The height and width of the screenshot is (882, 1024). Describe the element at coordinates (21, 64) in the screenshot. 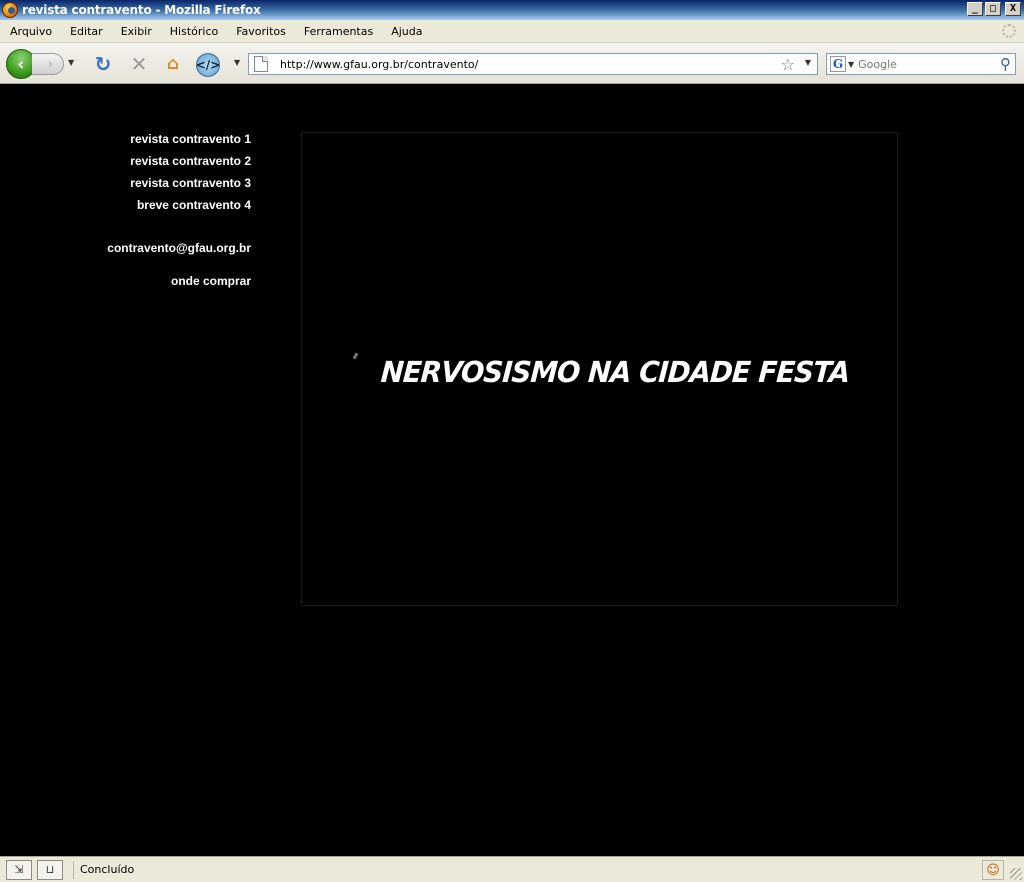

I see `back-arrow-icon: ‹` at that location.